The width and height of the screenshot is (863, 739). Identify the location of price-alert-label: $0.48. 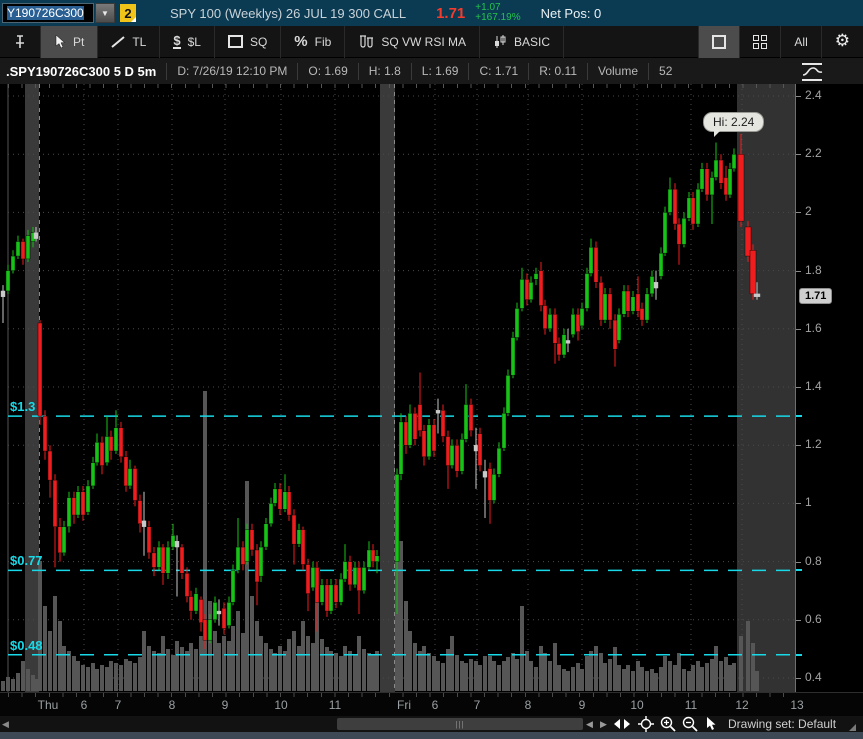
(26, 645).